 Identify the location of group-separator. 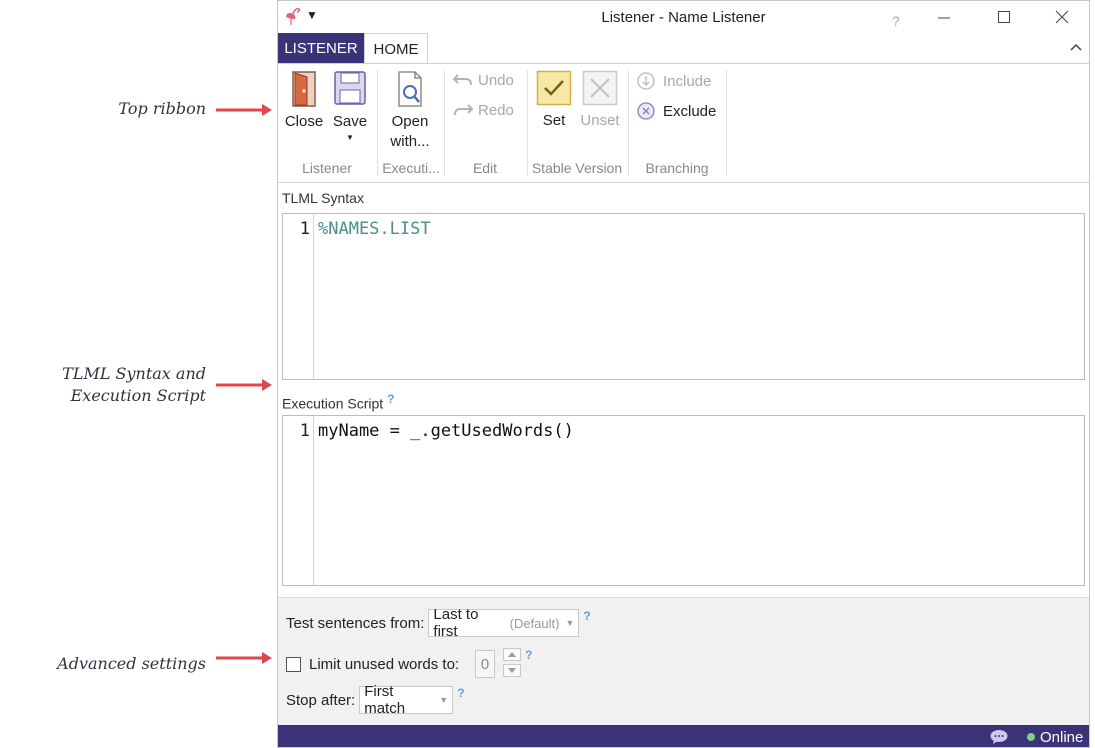
(726, 123).